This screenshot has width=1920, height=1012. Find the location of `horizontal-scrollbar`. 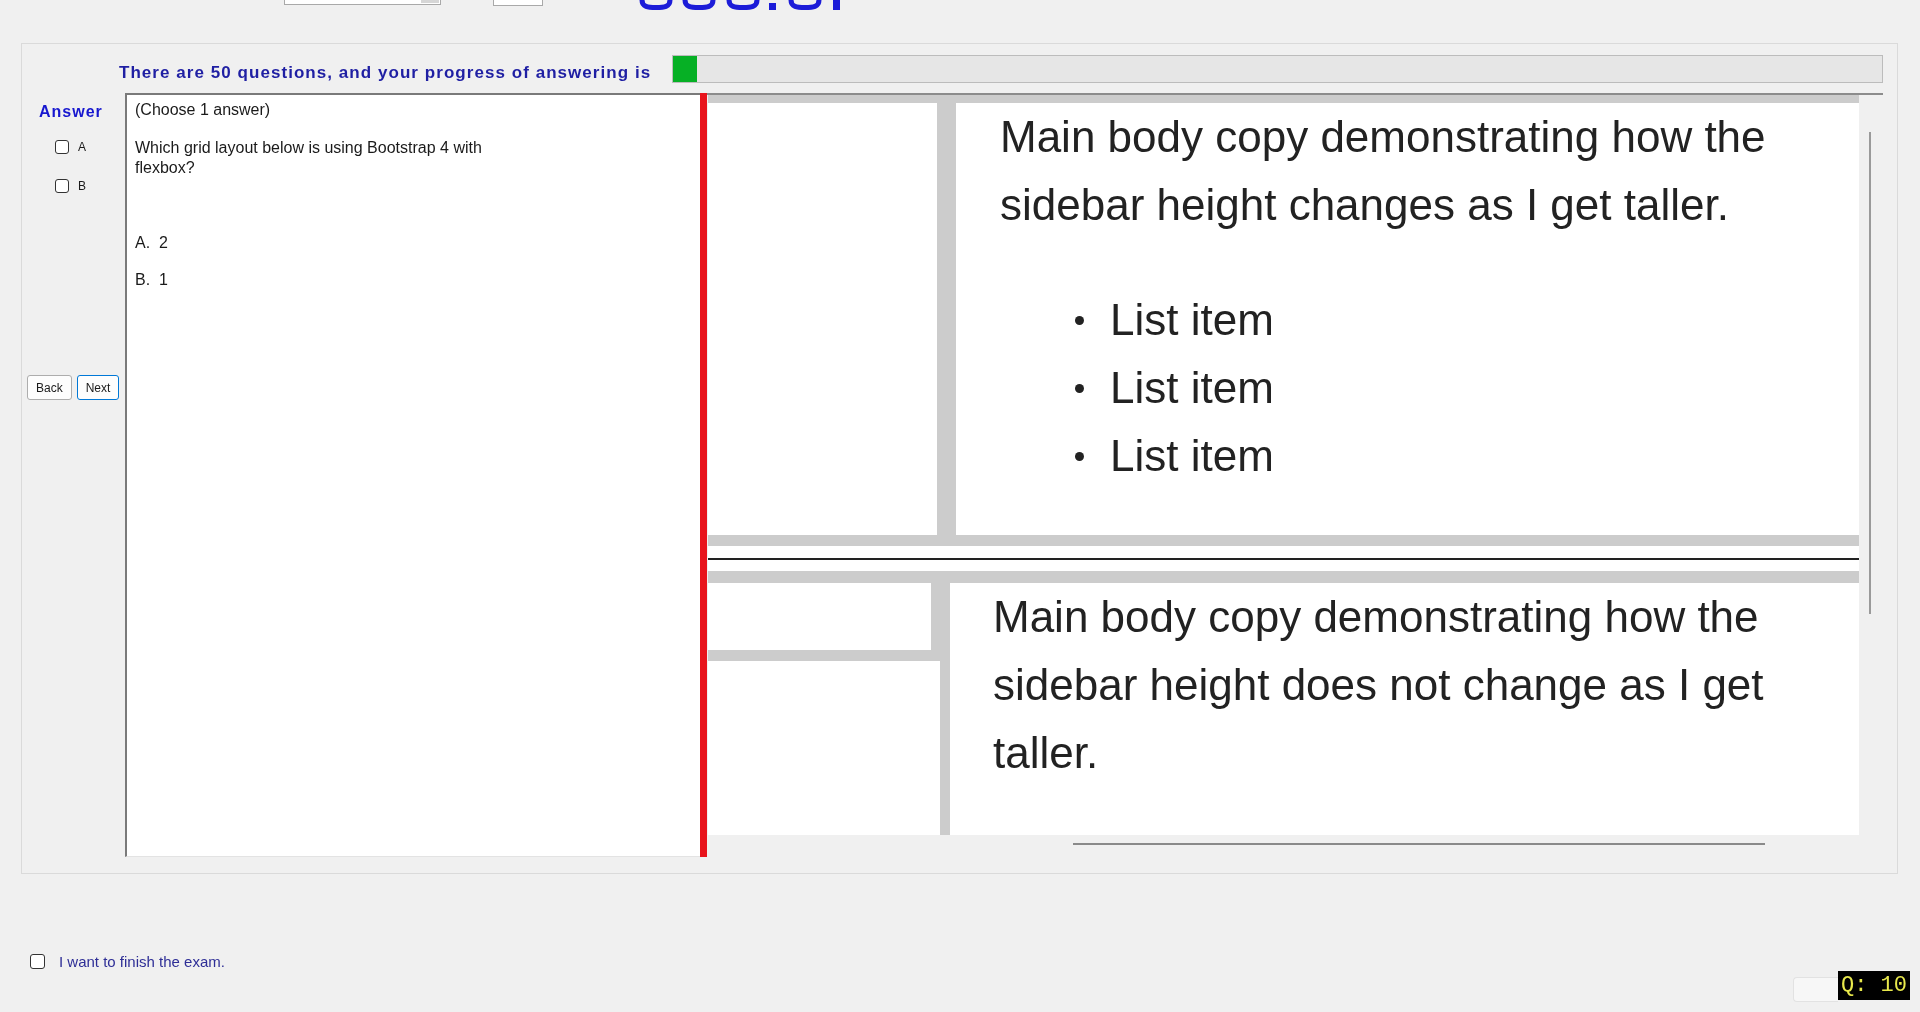

horizontal-scrollbar is located at coordinates (1419, 844).